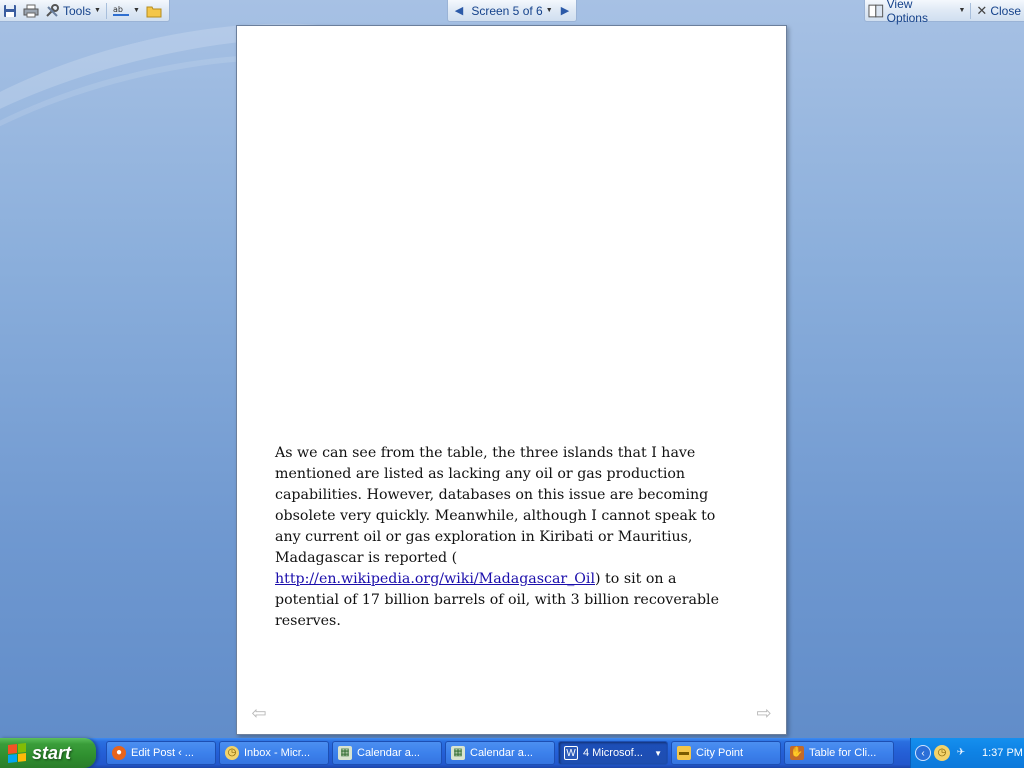 The width and height of the screenshot is (1024, 768). I want to click on close-button: ✕ Close, so click(998, 11).